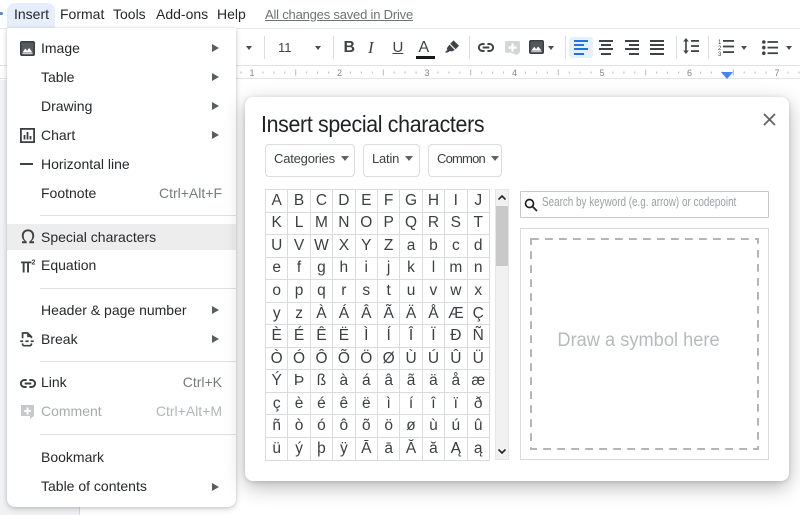 The width and height of the screenshot is (800, 515). What do you see at coordinates (689, 73) in the screenshot?
I see `svg-text: 6` at bounding box center [689, 73].